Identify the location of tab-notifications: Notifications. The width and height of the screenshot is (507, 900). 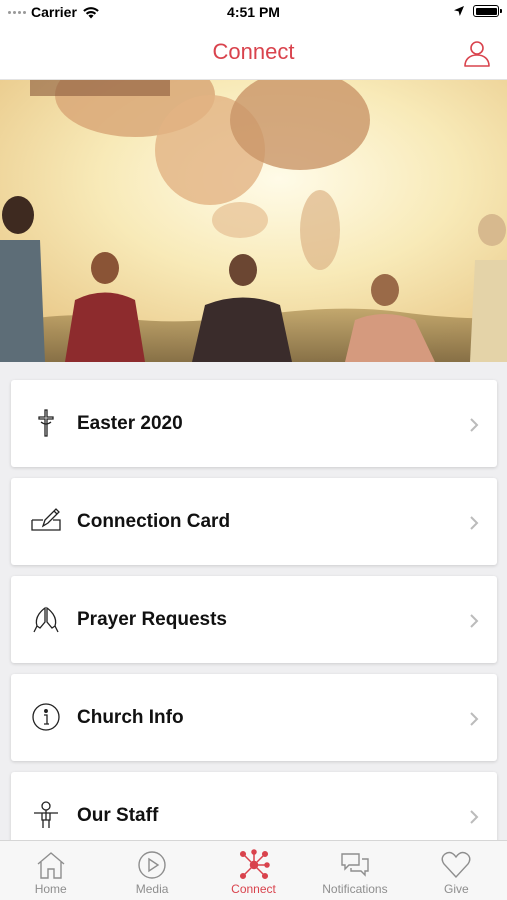
(354, 870).